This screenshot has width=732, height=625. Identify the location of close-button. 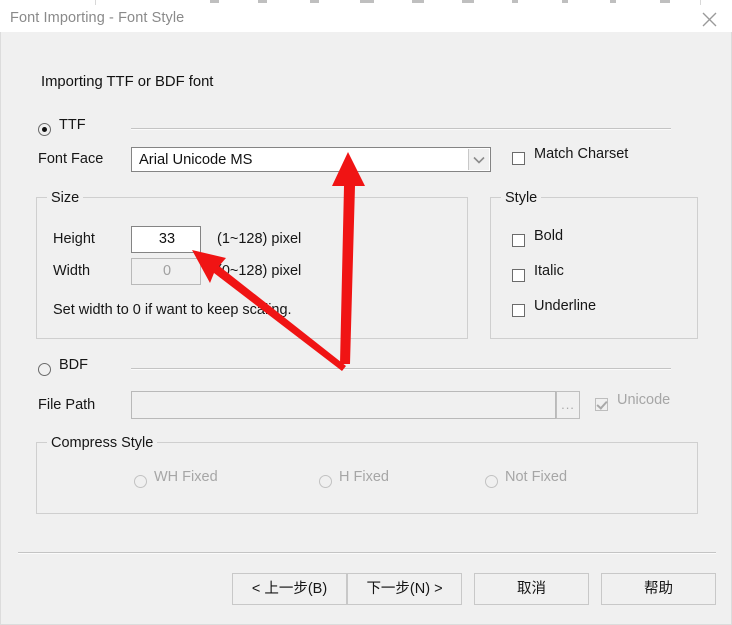
(709, 18).